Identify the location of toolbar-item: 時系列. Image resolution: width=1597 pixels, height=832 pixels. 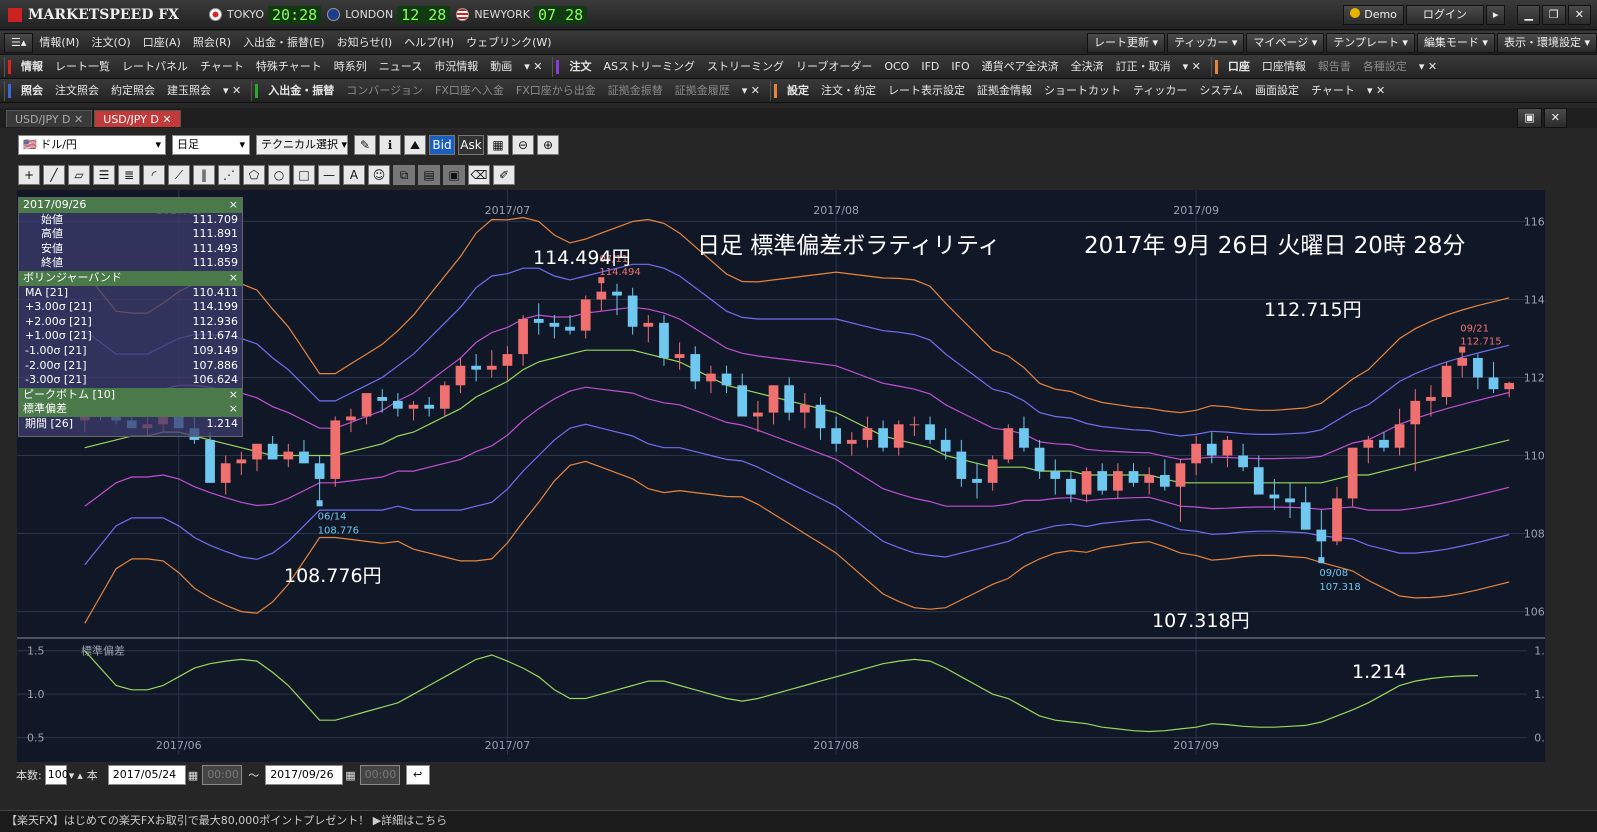
(350, 67).